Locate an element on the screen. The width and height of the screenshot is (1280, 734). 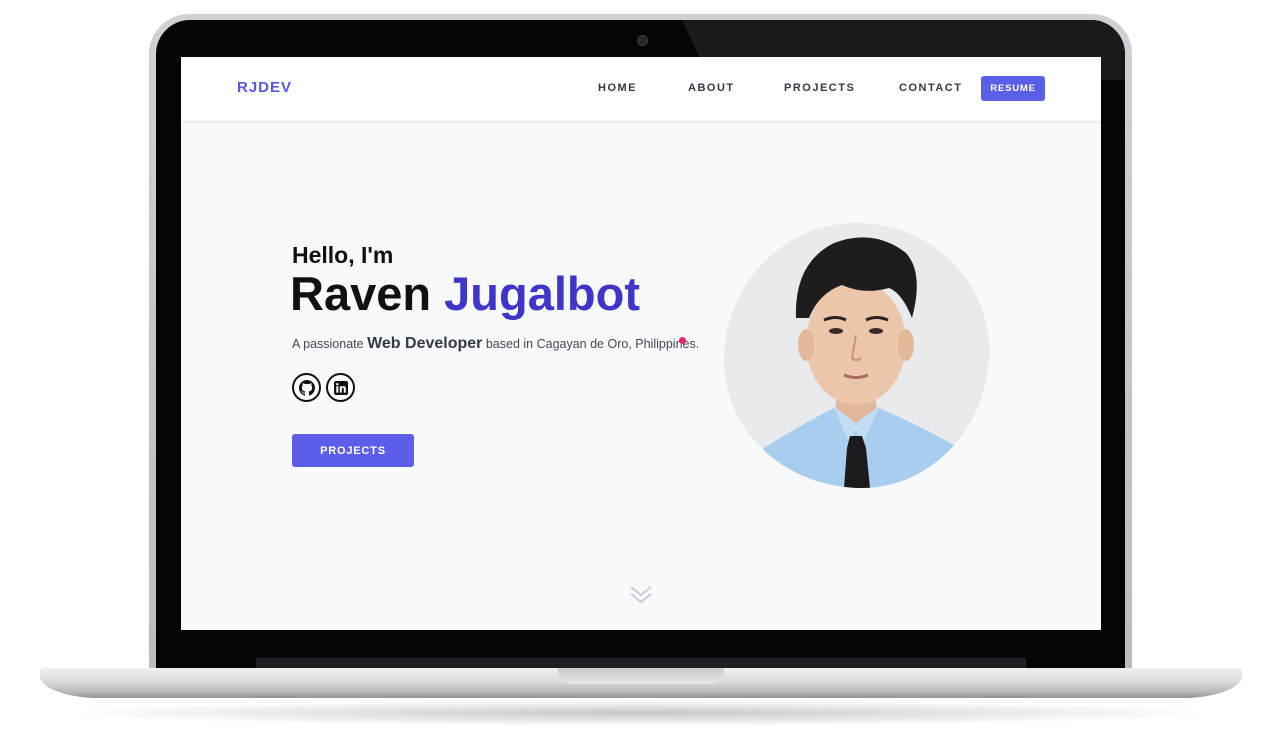
bezel-bottom is located at coordinates (641, 663).